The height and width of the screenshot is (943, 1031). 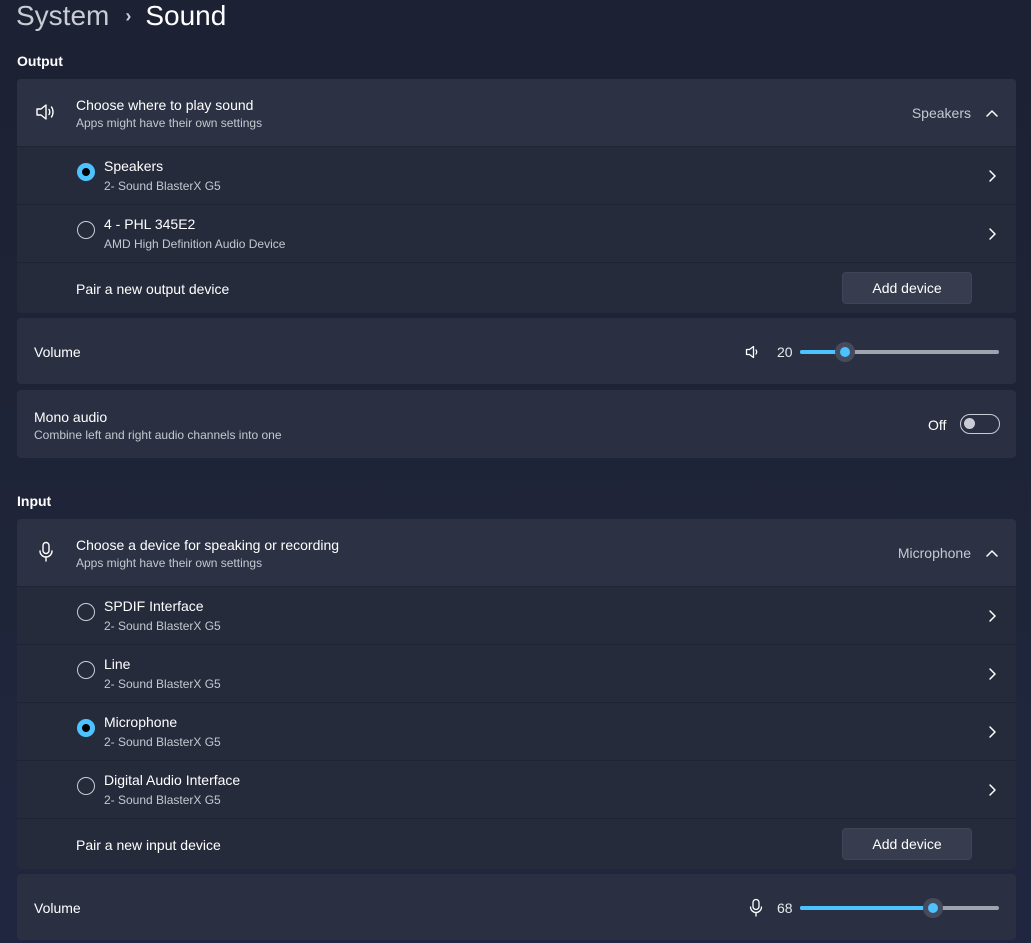 I want to click on output-chooser-subtitle: Apps might have their own settings, so click(x=169, y=123).